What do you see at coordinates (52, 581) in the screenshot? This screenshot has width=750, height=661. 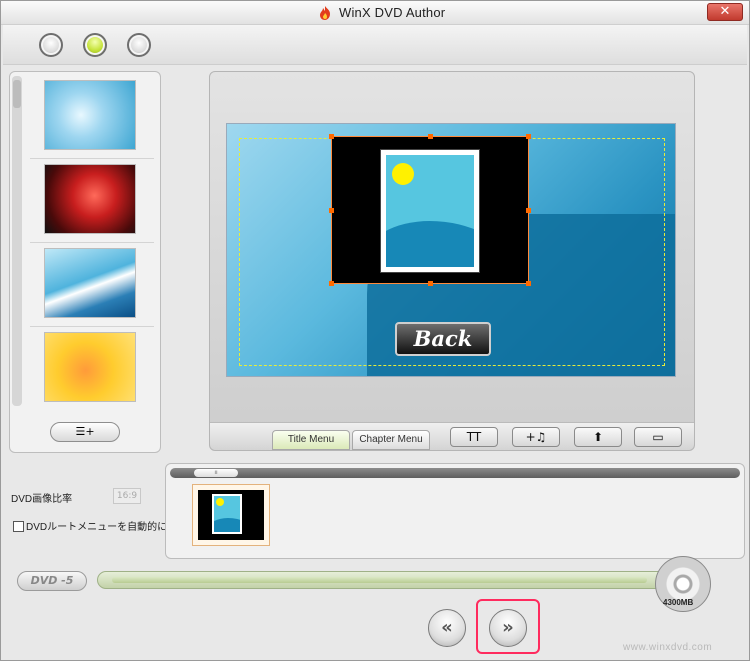 I see `disc-type-badge: DVD -5` at bounding box center [52, 581].